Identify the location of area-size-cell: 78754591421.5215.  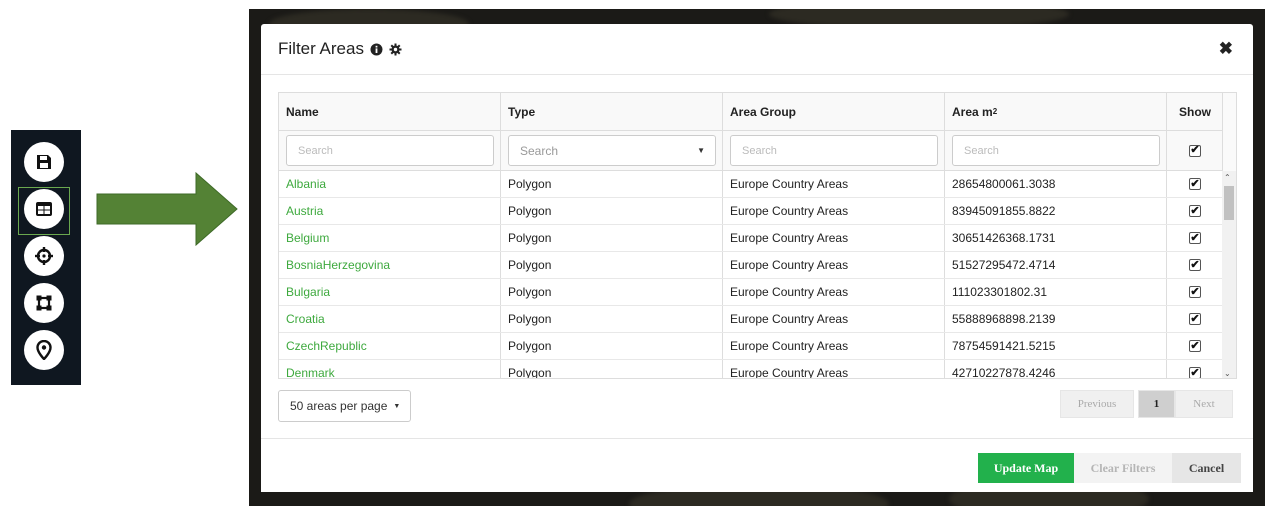
(1056, 346).